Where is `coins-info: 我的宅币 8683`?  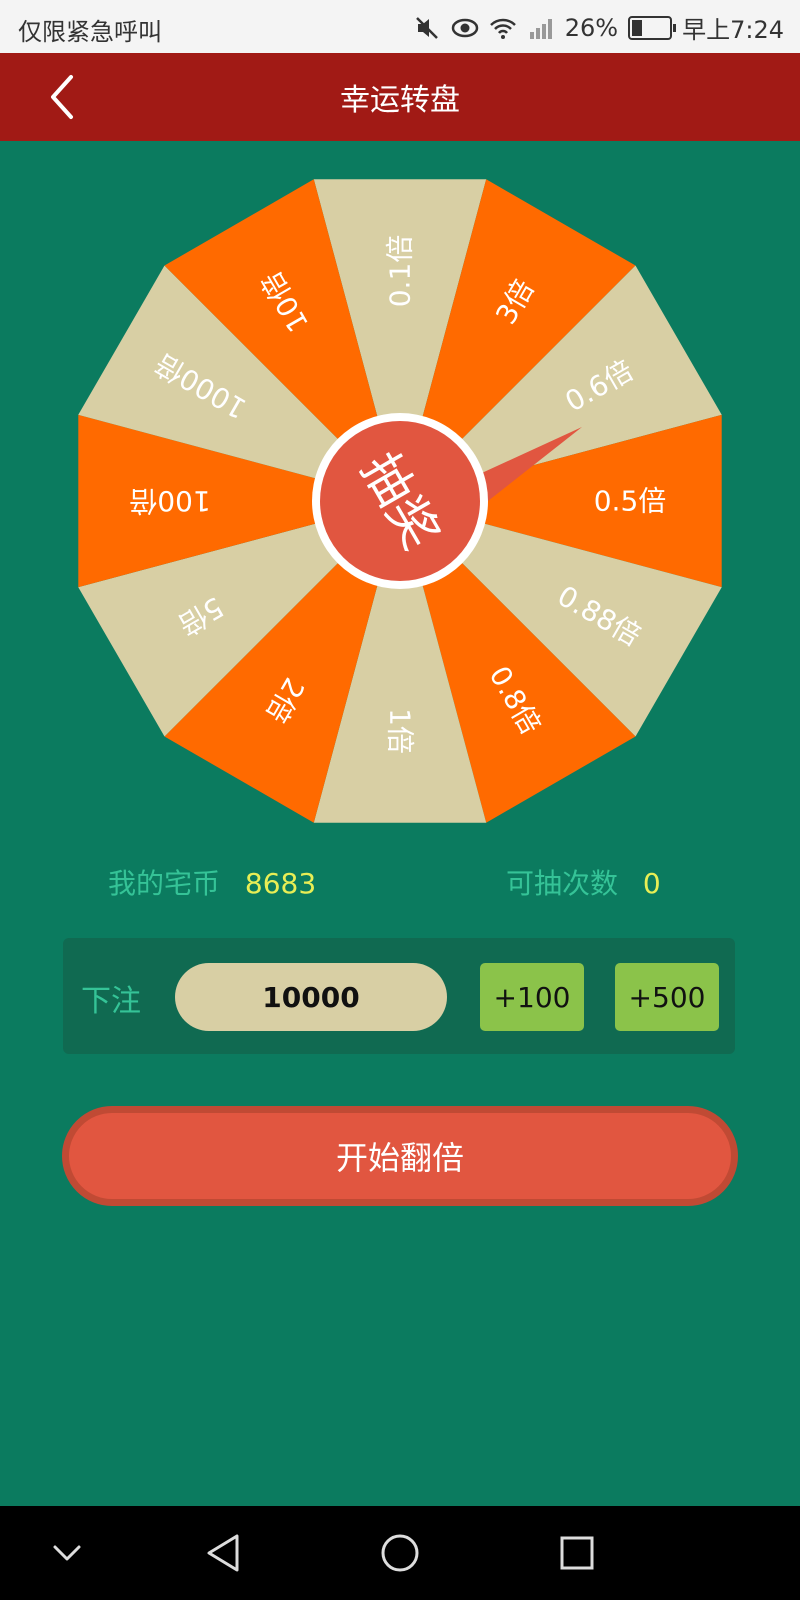 coins-info: 我的宅币 8683 is located at coordinates (212, 882).